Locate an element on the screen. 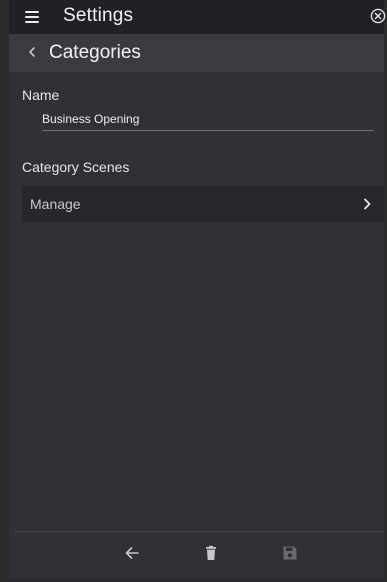  arrow-left-icon is located at coordinates (132, 553).